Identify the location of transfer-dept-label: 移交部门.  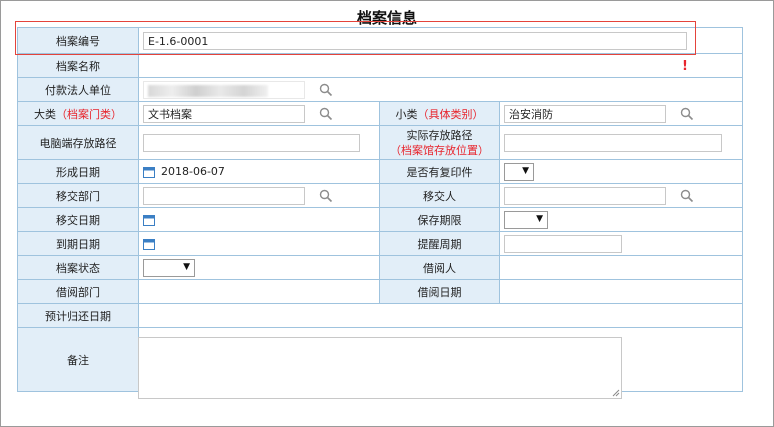
(78, 195).